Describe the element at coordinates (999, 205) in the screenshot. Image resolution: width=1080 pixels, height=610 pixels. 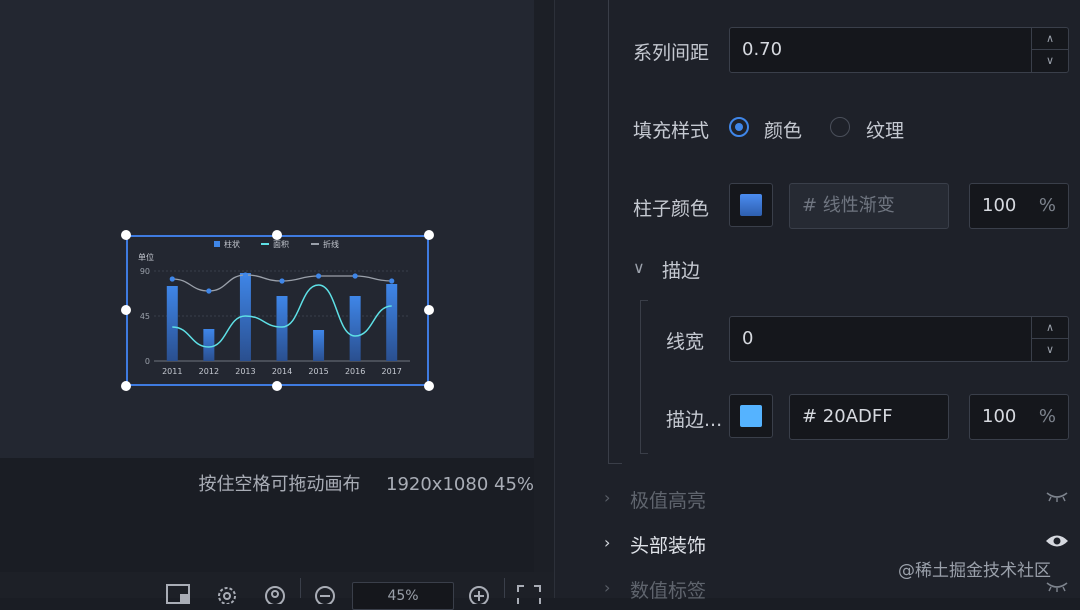
I see `bar-opacity-value: 100` at that location.